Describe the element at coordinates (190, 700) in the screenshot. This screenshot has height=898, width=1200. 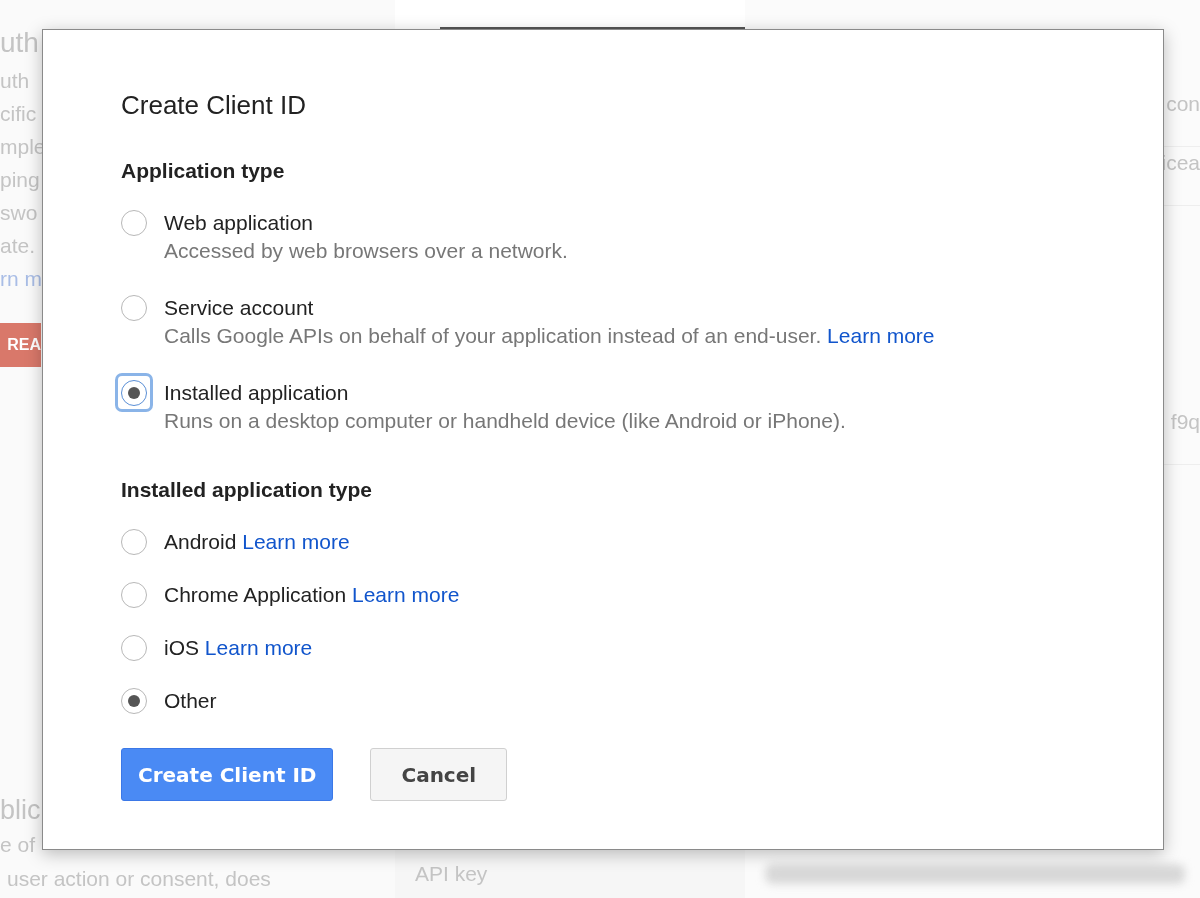
I see `option-label: Other` at that location.